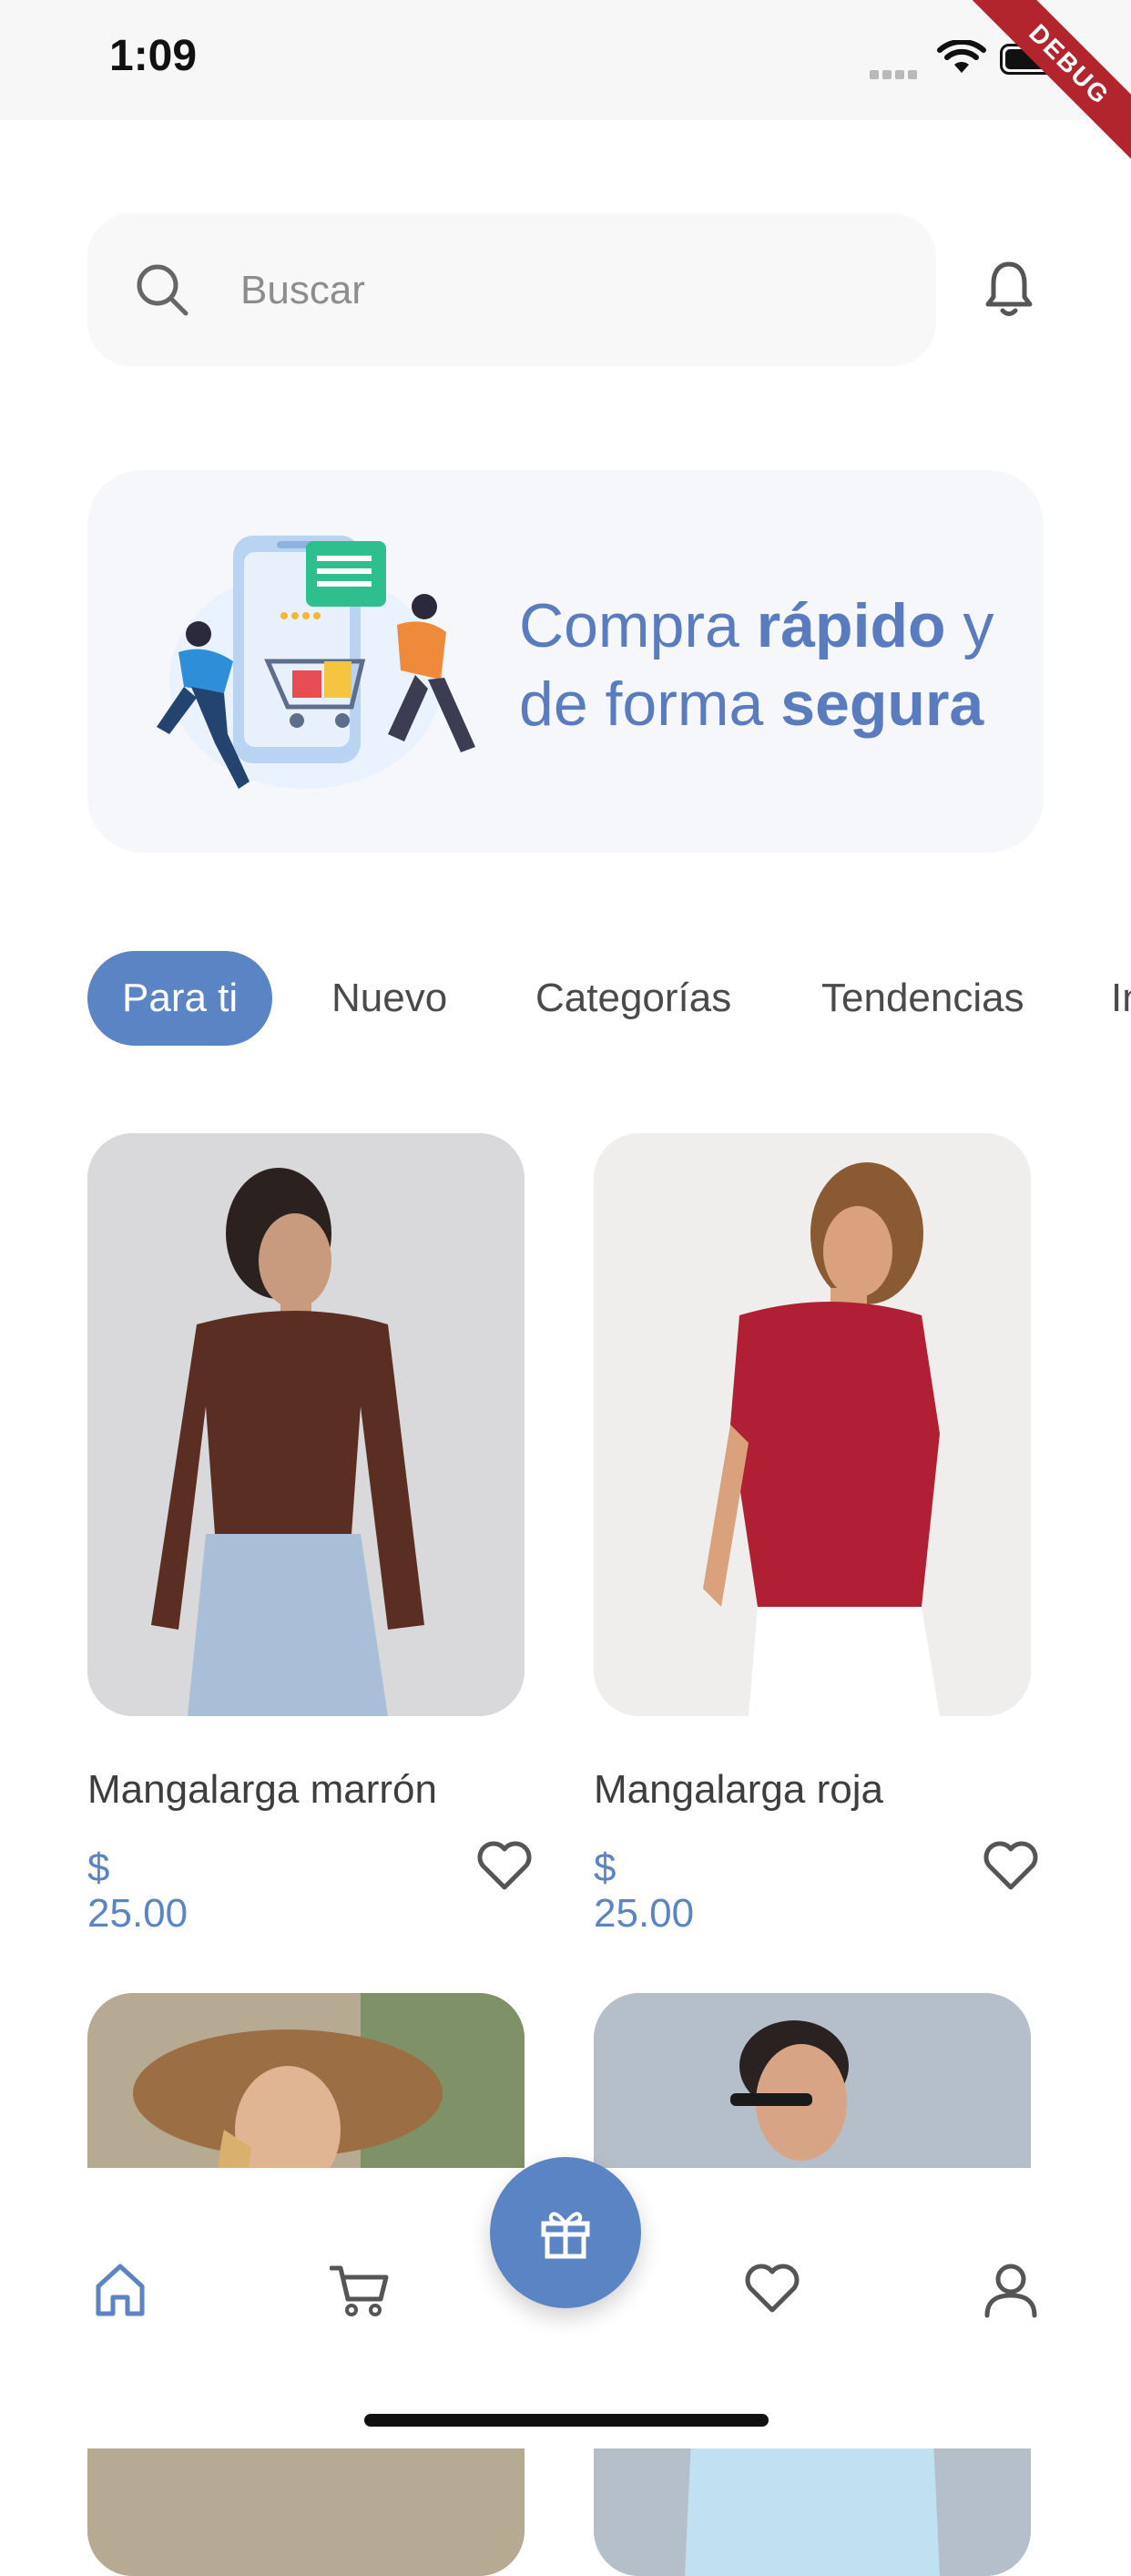 This screenshot has height=2576, width=1131. Describe the element at coordinates (1121, 999) in the screenshot. I see `tab-in: In` at that location.